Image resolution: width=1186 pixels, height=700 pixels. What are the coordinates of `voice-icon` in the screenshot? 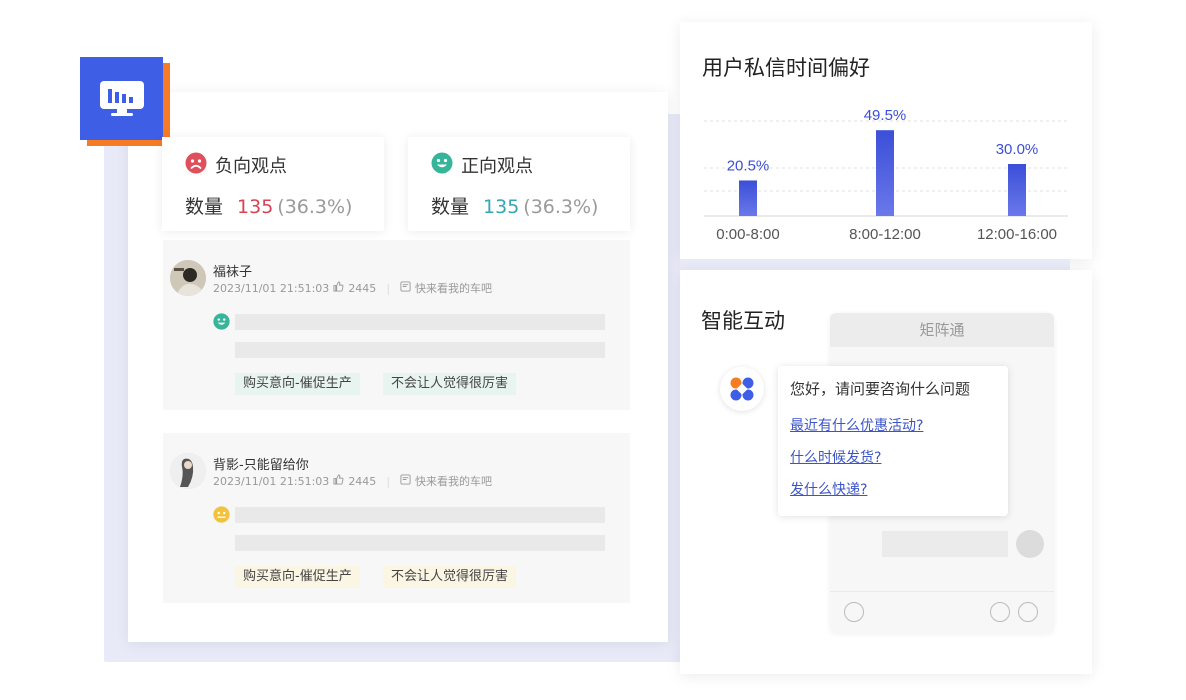 It's located at (1000, 612).